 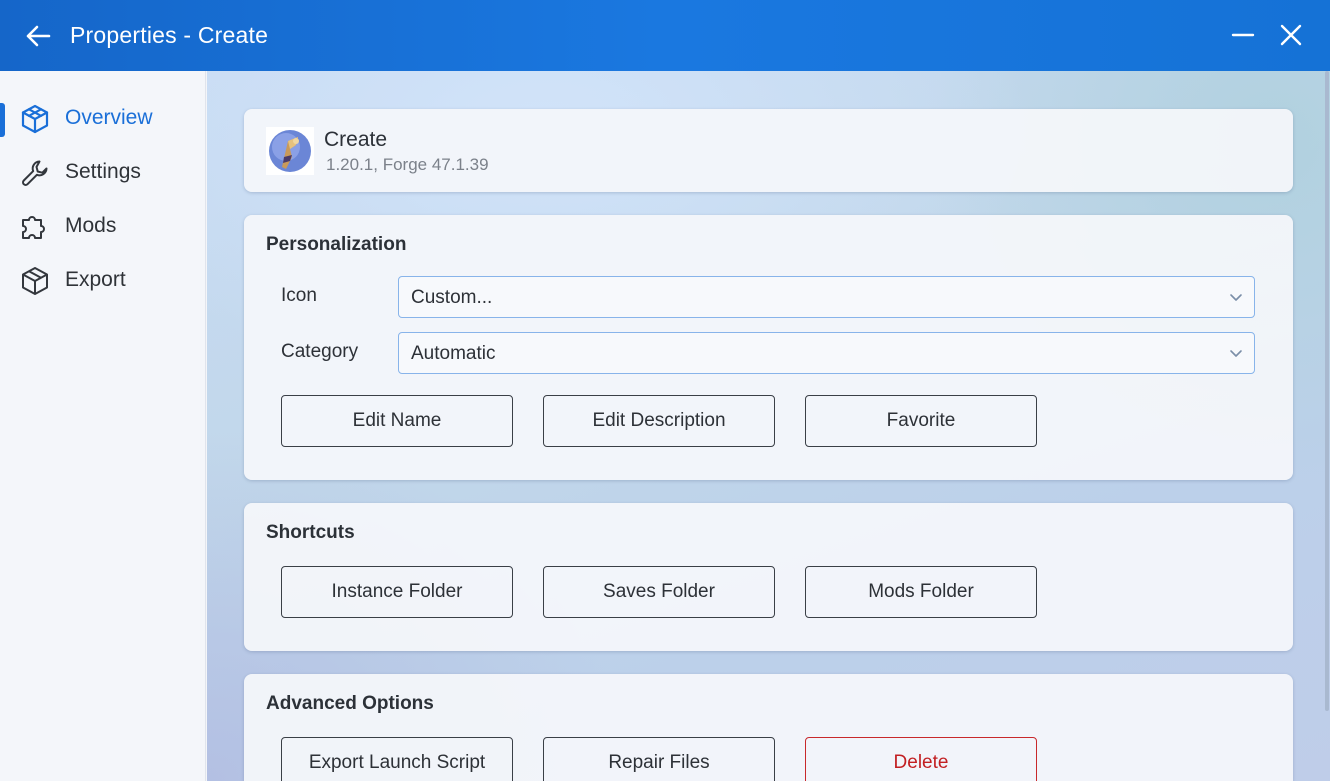 What do you see at coordinates (397, 592) in the screenshot?
I see `instance-folder-button: Instance Folder` at bounding box center [397, 592].